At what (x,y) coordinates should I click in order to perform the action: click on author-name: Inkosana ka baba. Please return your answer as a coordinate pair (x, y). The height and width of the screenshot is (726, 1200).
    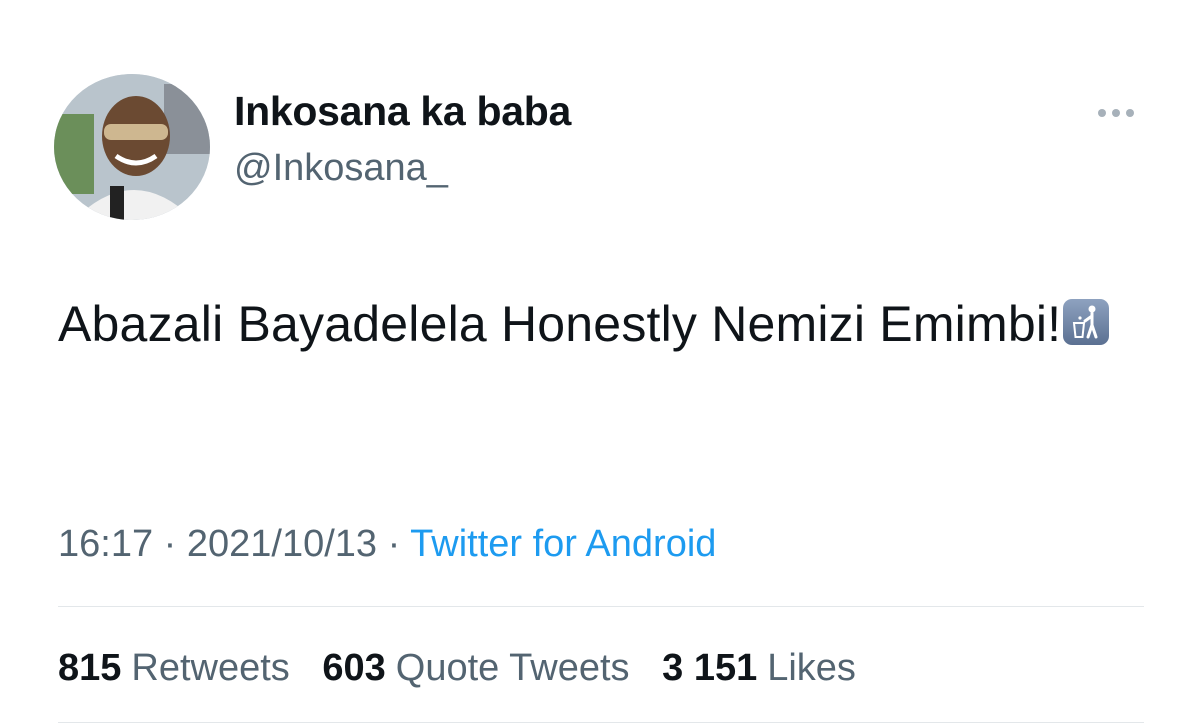
    Looking at the image, I should click on (402, 111).